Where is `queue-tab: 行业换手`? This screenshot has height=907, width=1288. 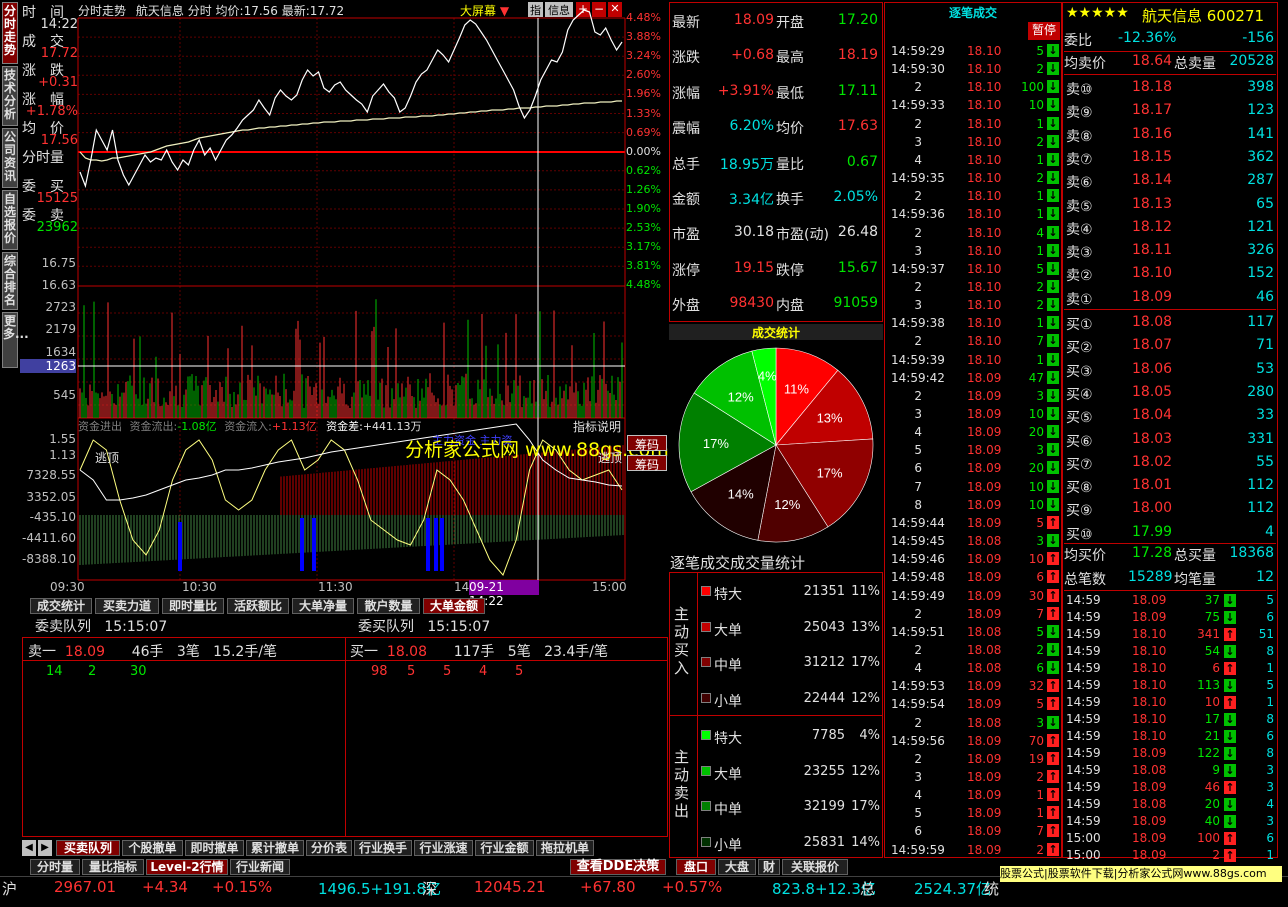 queue-tab: 行业换手 is located at coordinates (383, 848).